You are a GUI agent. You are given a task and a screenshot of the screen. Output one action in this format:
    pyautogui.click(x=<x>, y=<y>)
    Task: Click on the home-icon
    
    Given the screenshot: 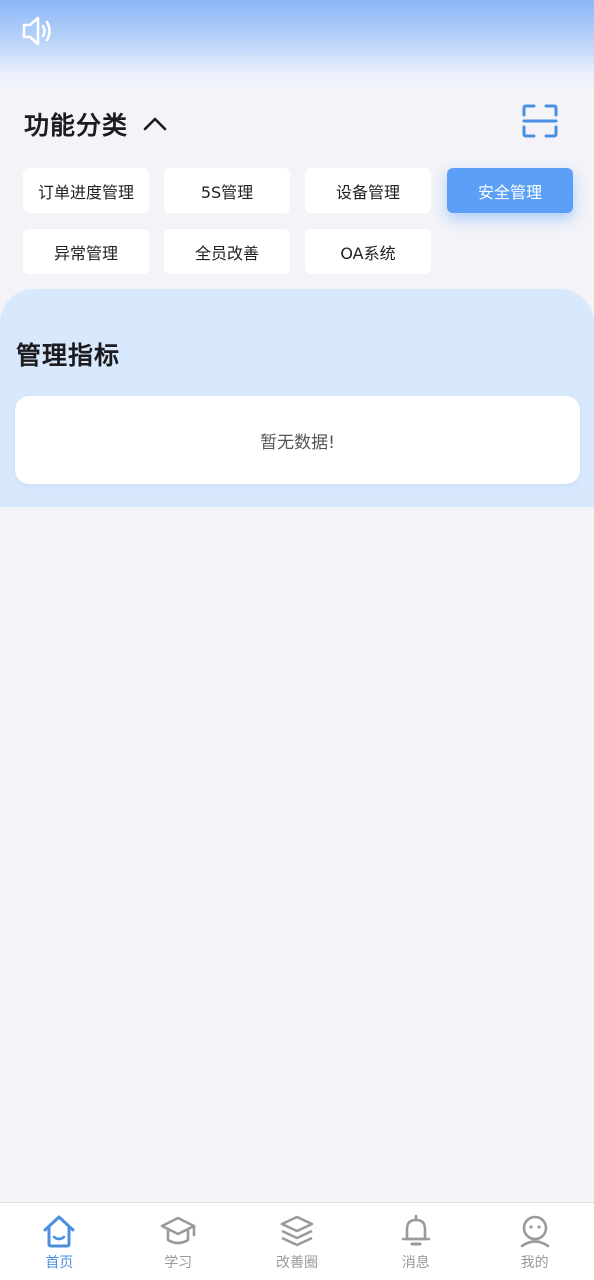 What is the action you would take?
    pyautogui.click(x=59, y=1231)
    